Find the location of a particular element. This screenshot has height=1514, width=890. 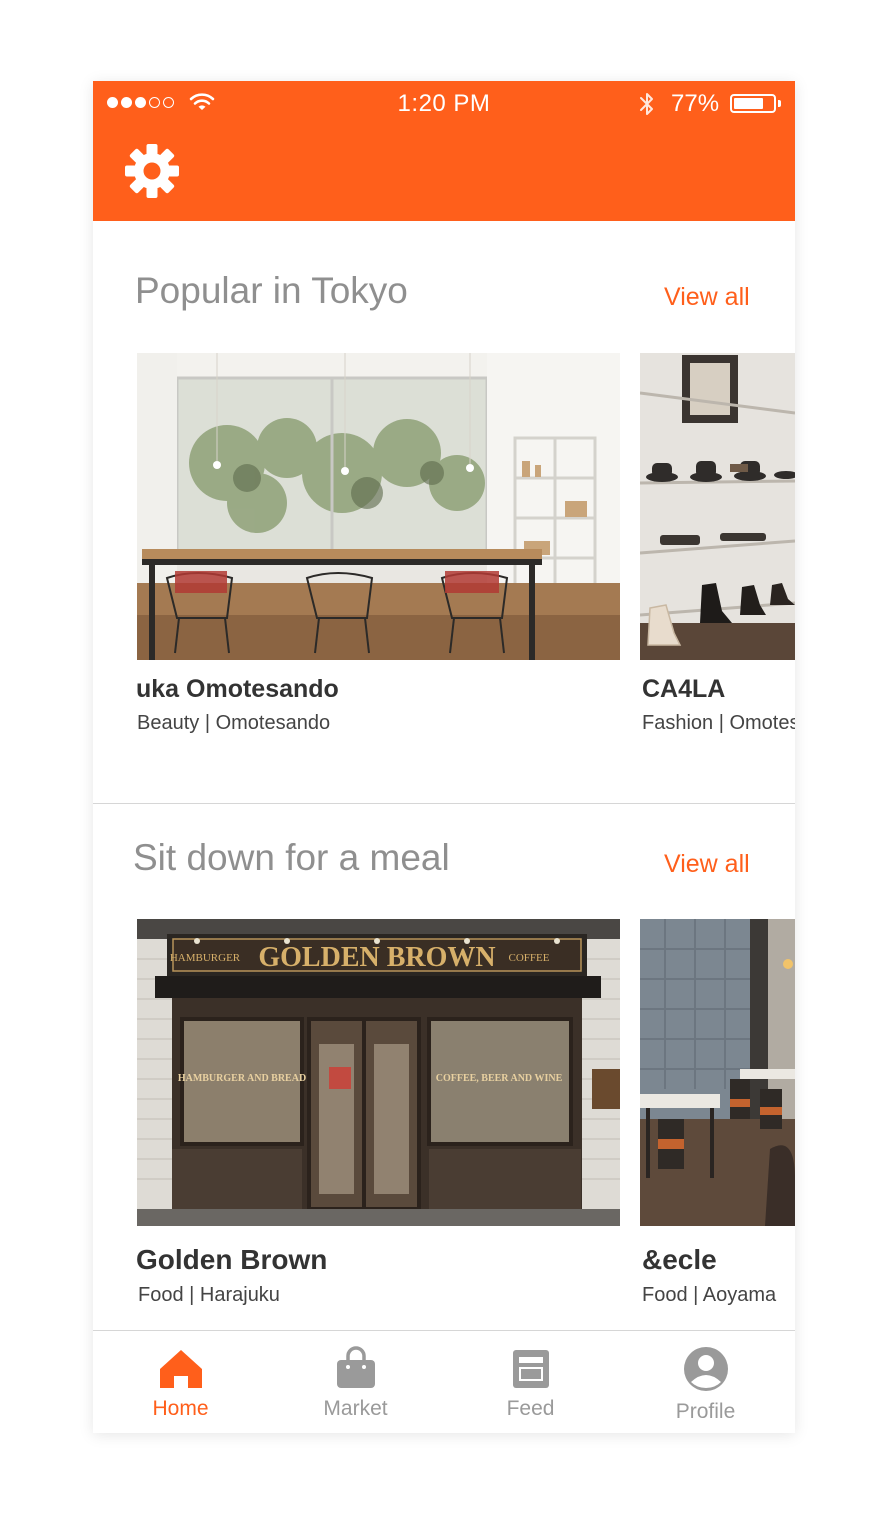

card-meta-golden-brown: Food | Harajuku is located at coordinates (209, 1295).